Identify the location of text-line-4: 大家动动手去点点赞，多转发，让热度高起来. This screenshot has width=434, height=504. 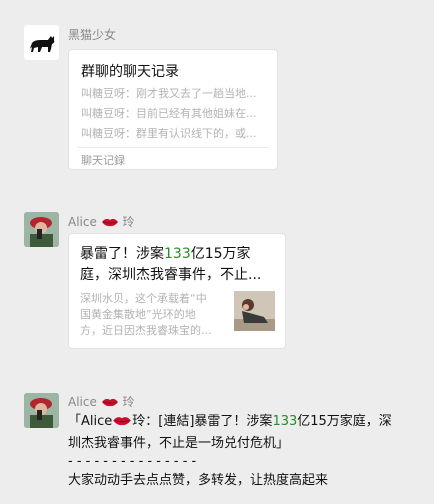
(198, 480).